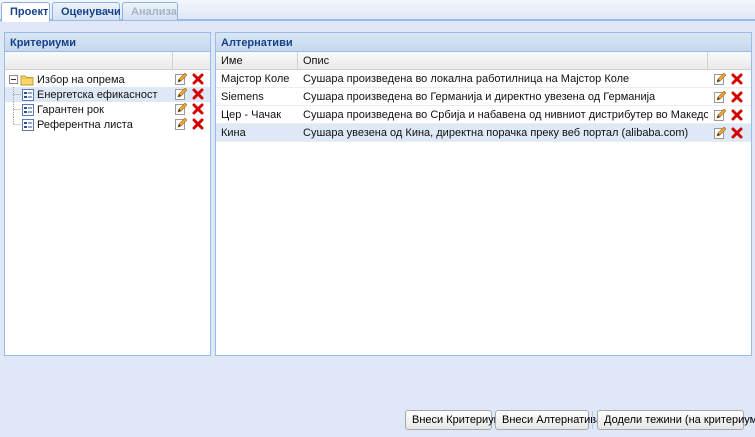 The image size is (755, 437). What do you see at coordinates (191, 60) in the screenshot?
I see `criteria-column-actions` at bounding box center [191, 60].